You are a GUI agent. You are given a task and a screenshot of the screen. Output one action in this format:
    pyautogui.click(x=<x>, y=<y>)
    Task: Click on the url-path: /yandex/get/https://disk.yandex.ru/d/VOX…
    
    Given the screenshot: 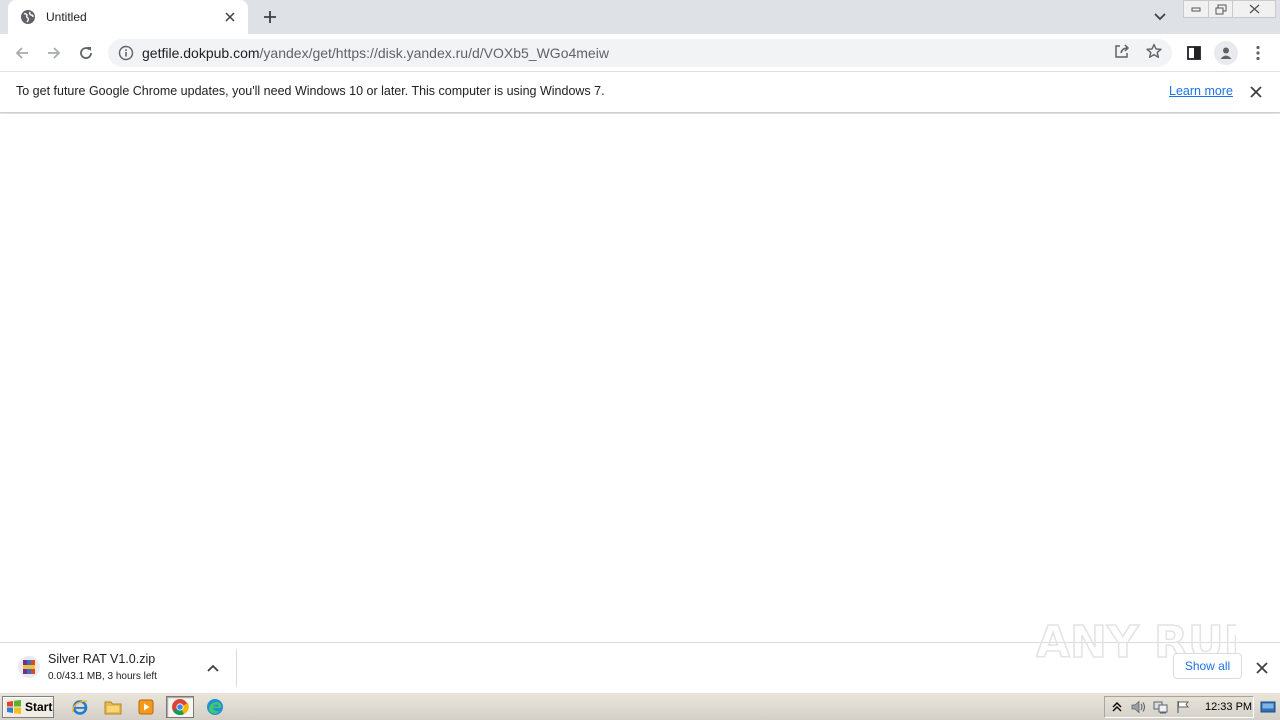 What is the action you would take?
    pyautogui.click(x=434, y=53)
    